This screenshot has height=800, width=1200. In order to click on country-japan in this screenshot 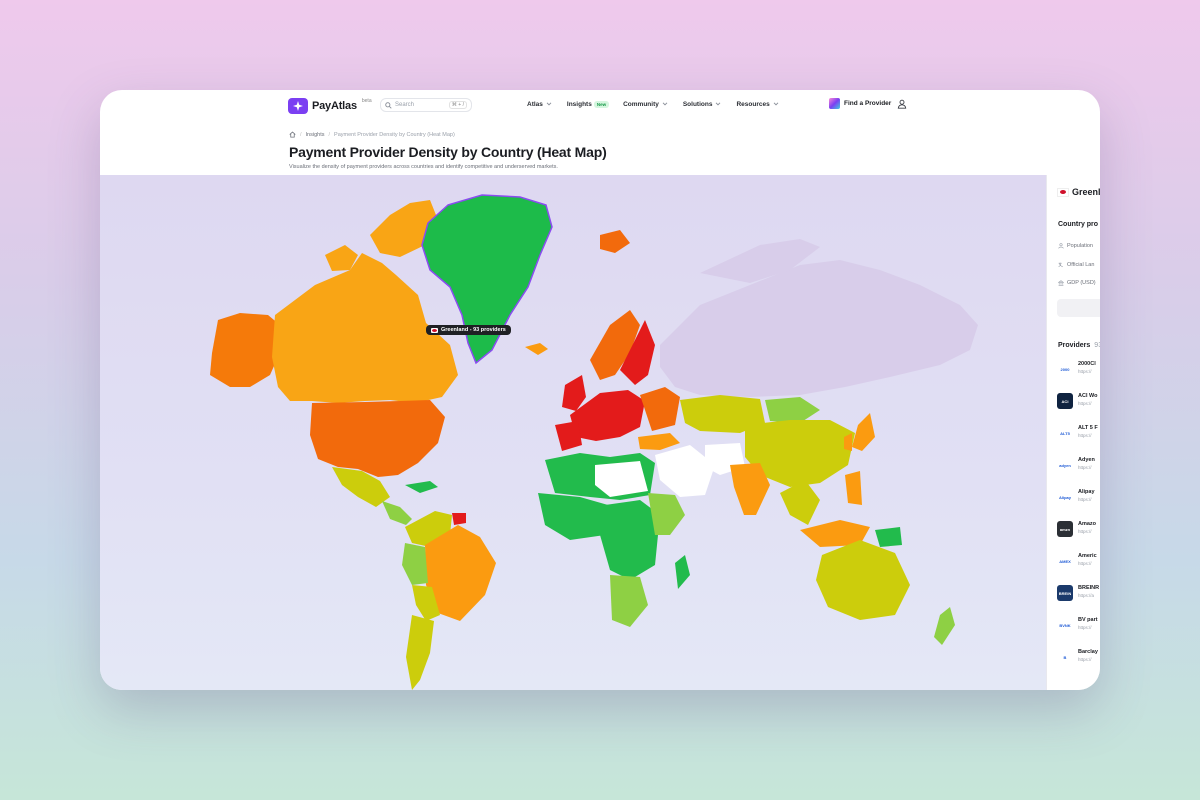, I will do `click(863, 432)`.